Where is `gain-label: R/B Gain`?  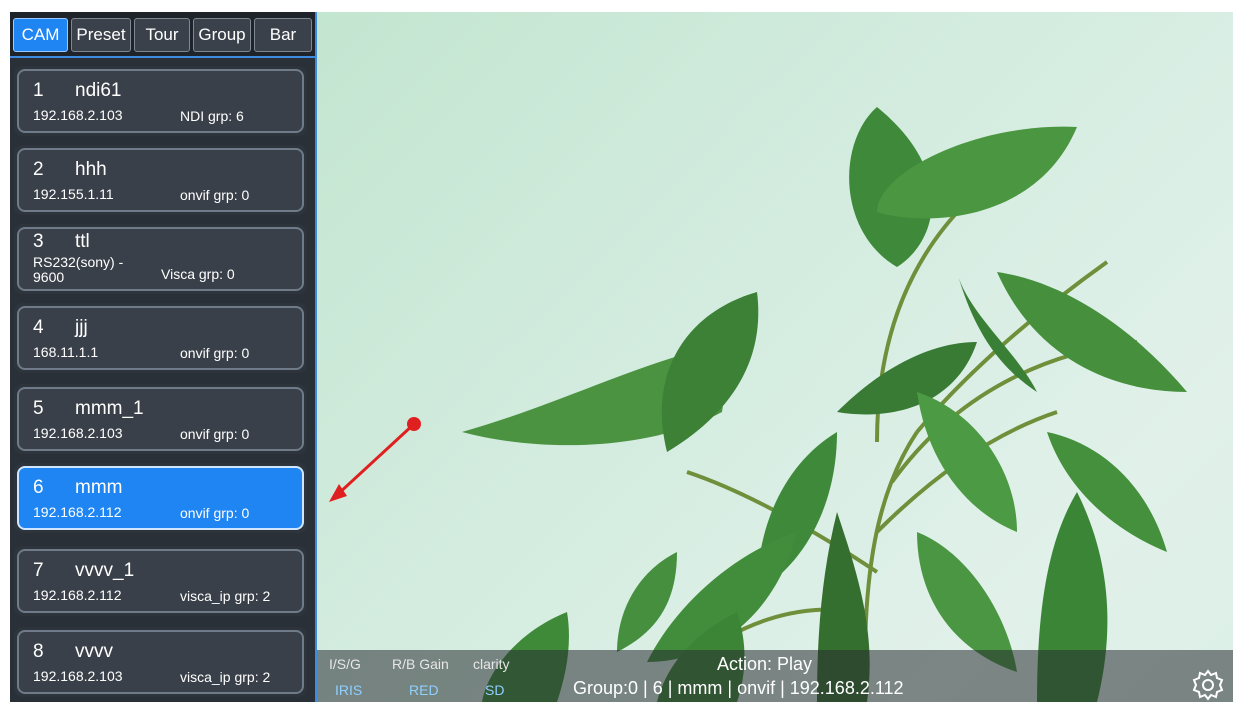
gain-label: R/B Gain is located at coordinates (420, 664).